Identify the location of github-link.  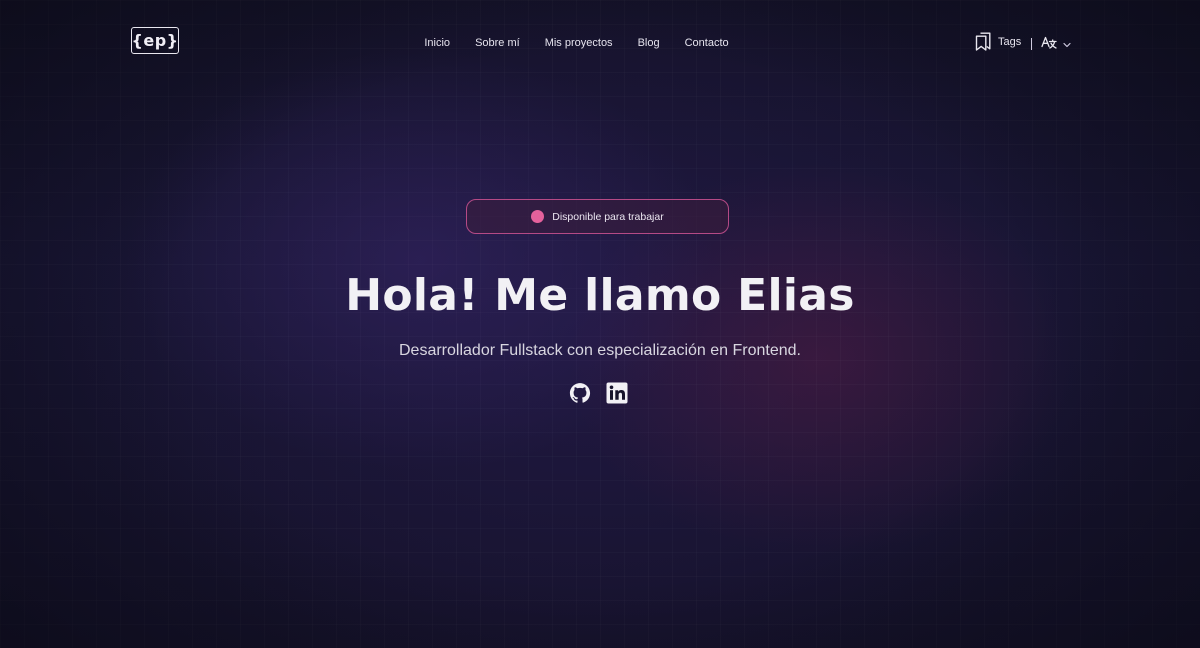
(580, 393).